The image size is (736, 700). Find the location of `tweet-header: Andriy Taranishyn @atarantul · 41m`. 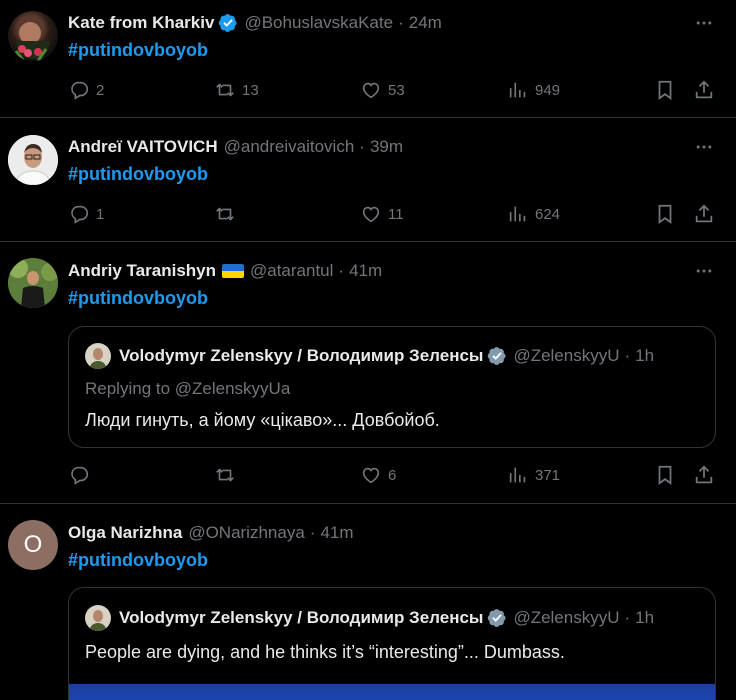

tweet-header: Andriy Taranishyn @atarantul · 41m is located at coordinates (225, 271).